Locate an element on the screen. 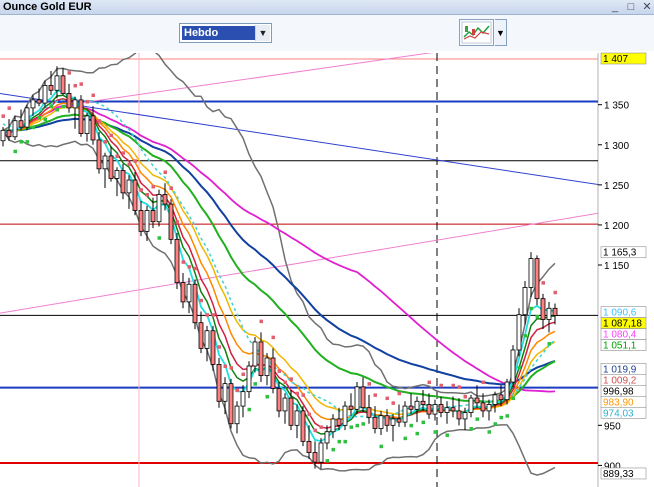  y-tick-label-3: 1 200 is located at coordinates (616, 226).